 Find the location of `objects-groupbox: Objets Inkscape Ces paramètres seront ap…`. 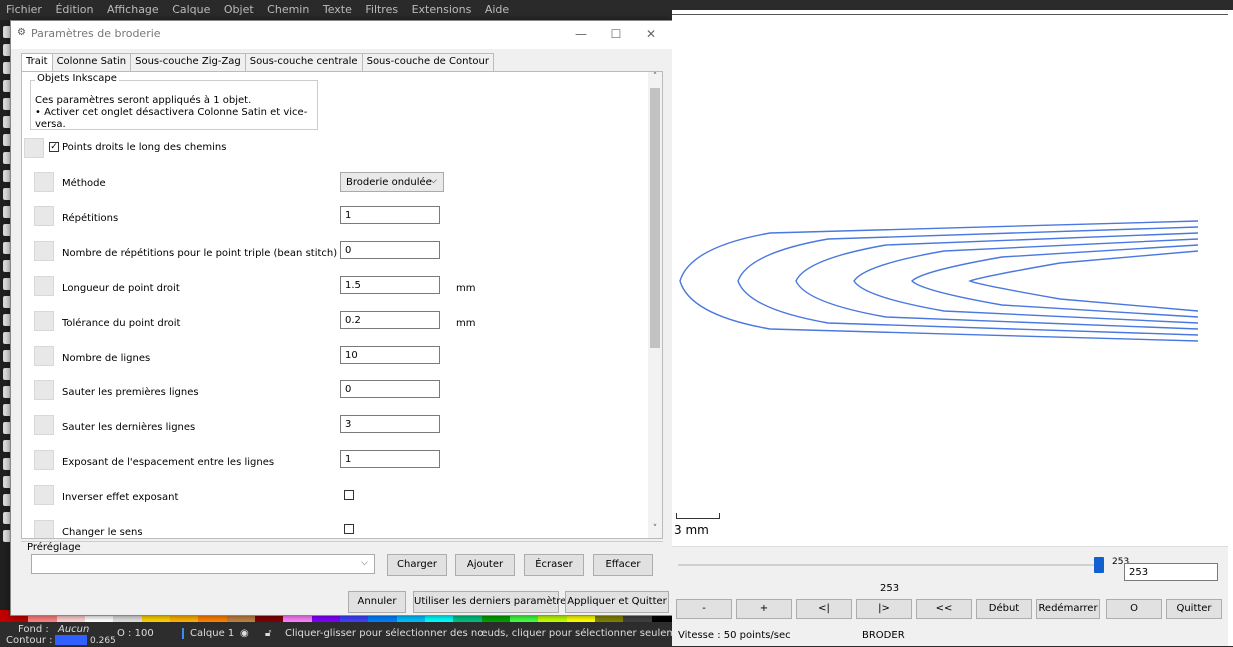

objects-groupbox: Objets Inkscape Ces paramètres seront ap… is located at coordinates (174, 101).